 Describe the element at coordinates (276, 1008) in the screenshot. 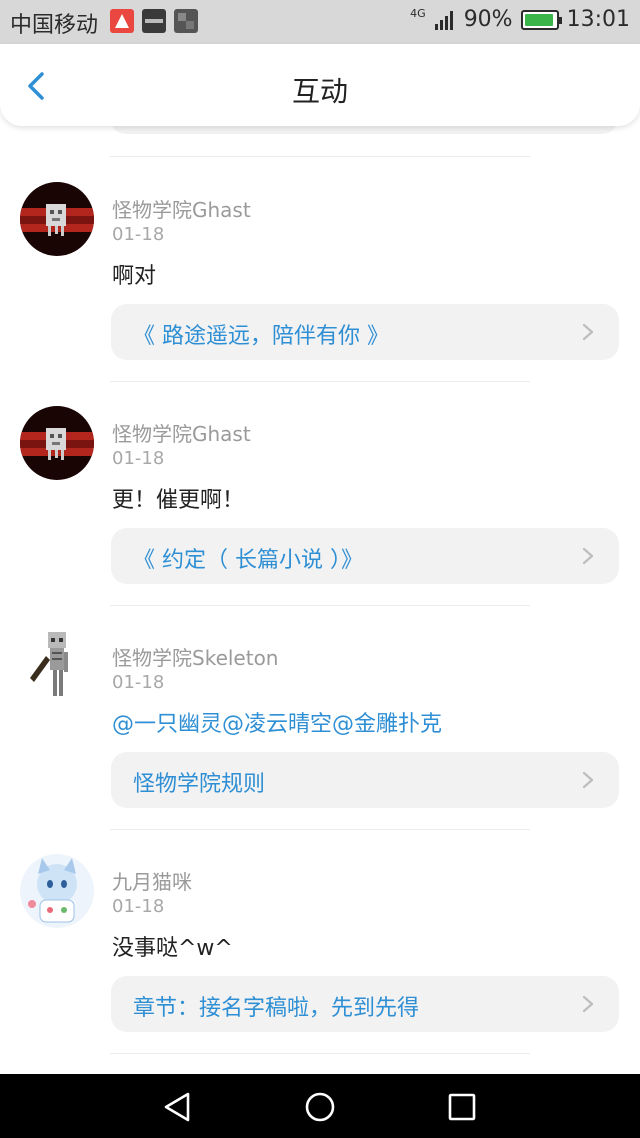

I see `linked-chapter-title: 章节：接名字稿啦，先到先得` at that location.